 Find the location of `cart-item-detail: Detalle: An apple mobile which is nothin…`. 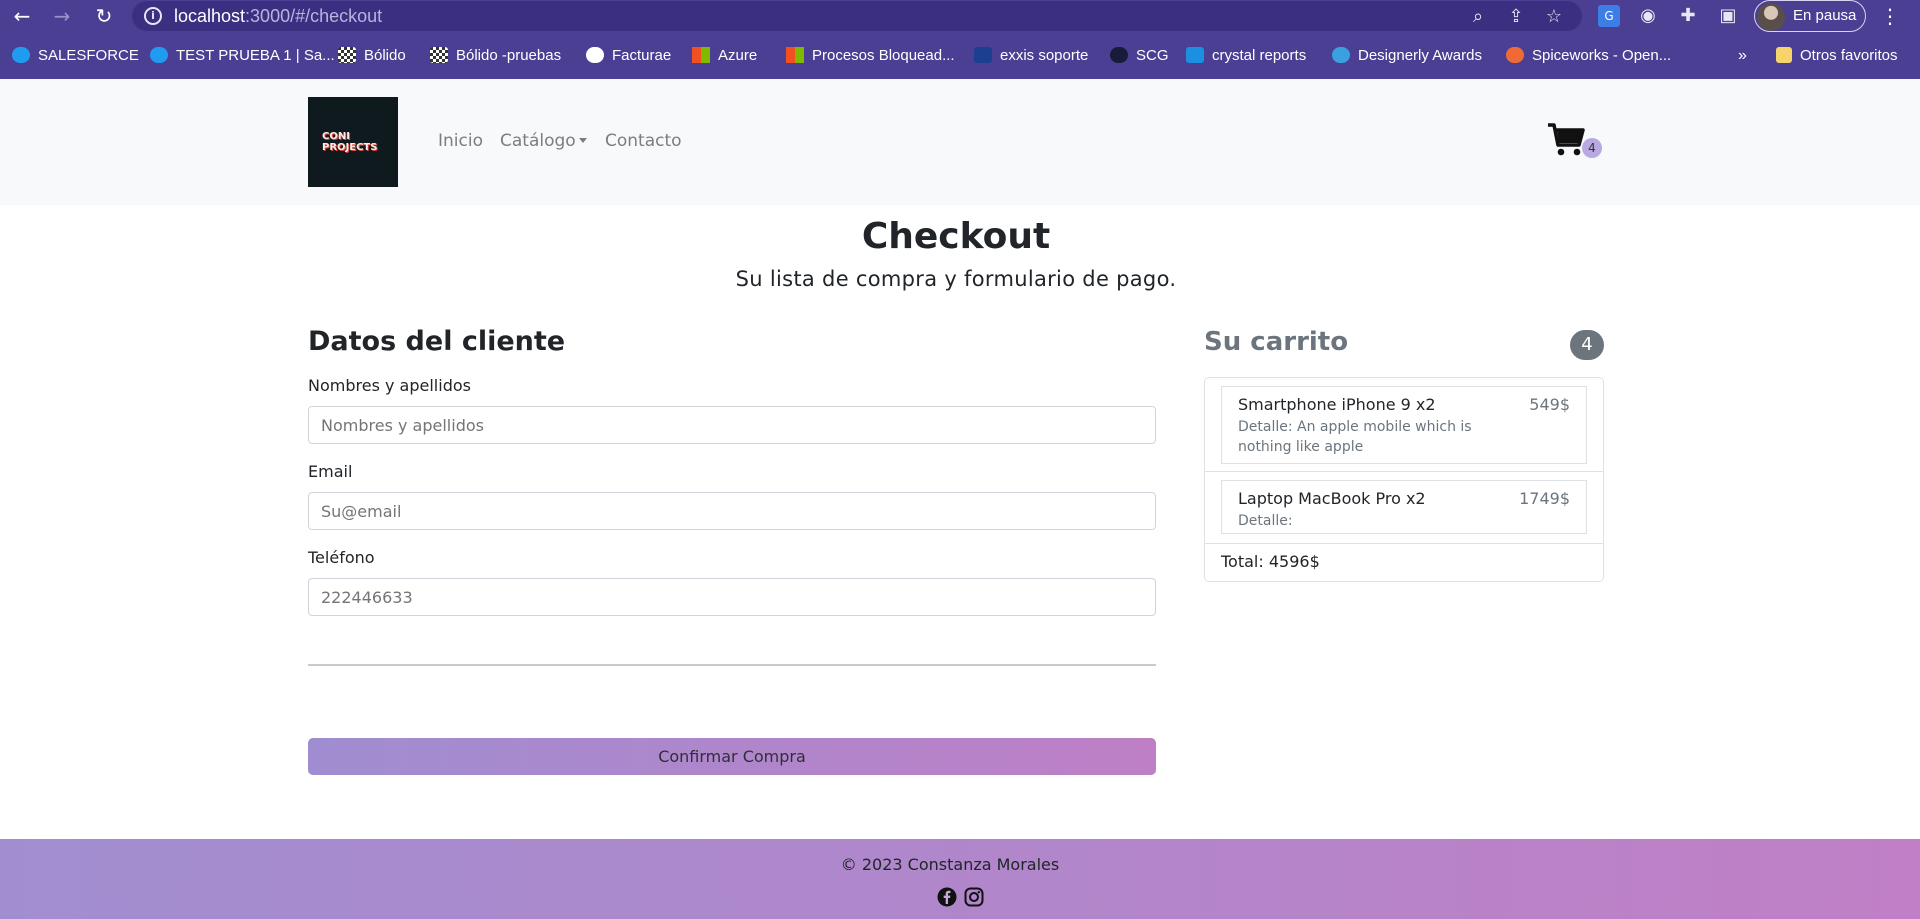

cart-item-detail: Detalle: An apple mobile which is nothin… is located at coordinates (1355, 437).